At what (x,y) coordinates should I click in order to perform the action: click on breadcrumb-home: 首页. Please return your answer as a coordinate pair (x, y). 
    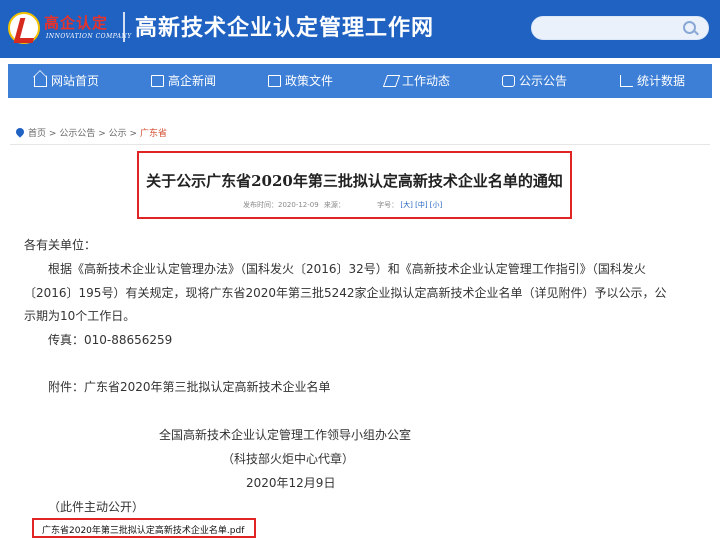
    Looking at the image, I should click on (37, 134).